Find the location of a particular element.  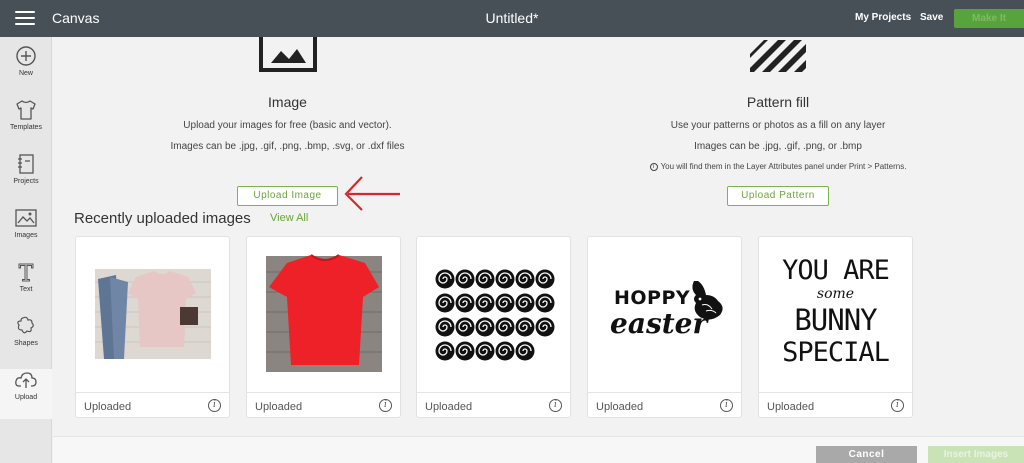

app-title: Canvas is located at coordinates (76, 18).